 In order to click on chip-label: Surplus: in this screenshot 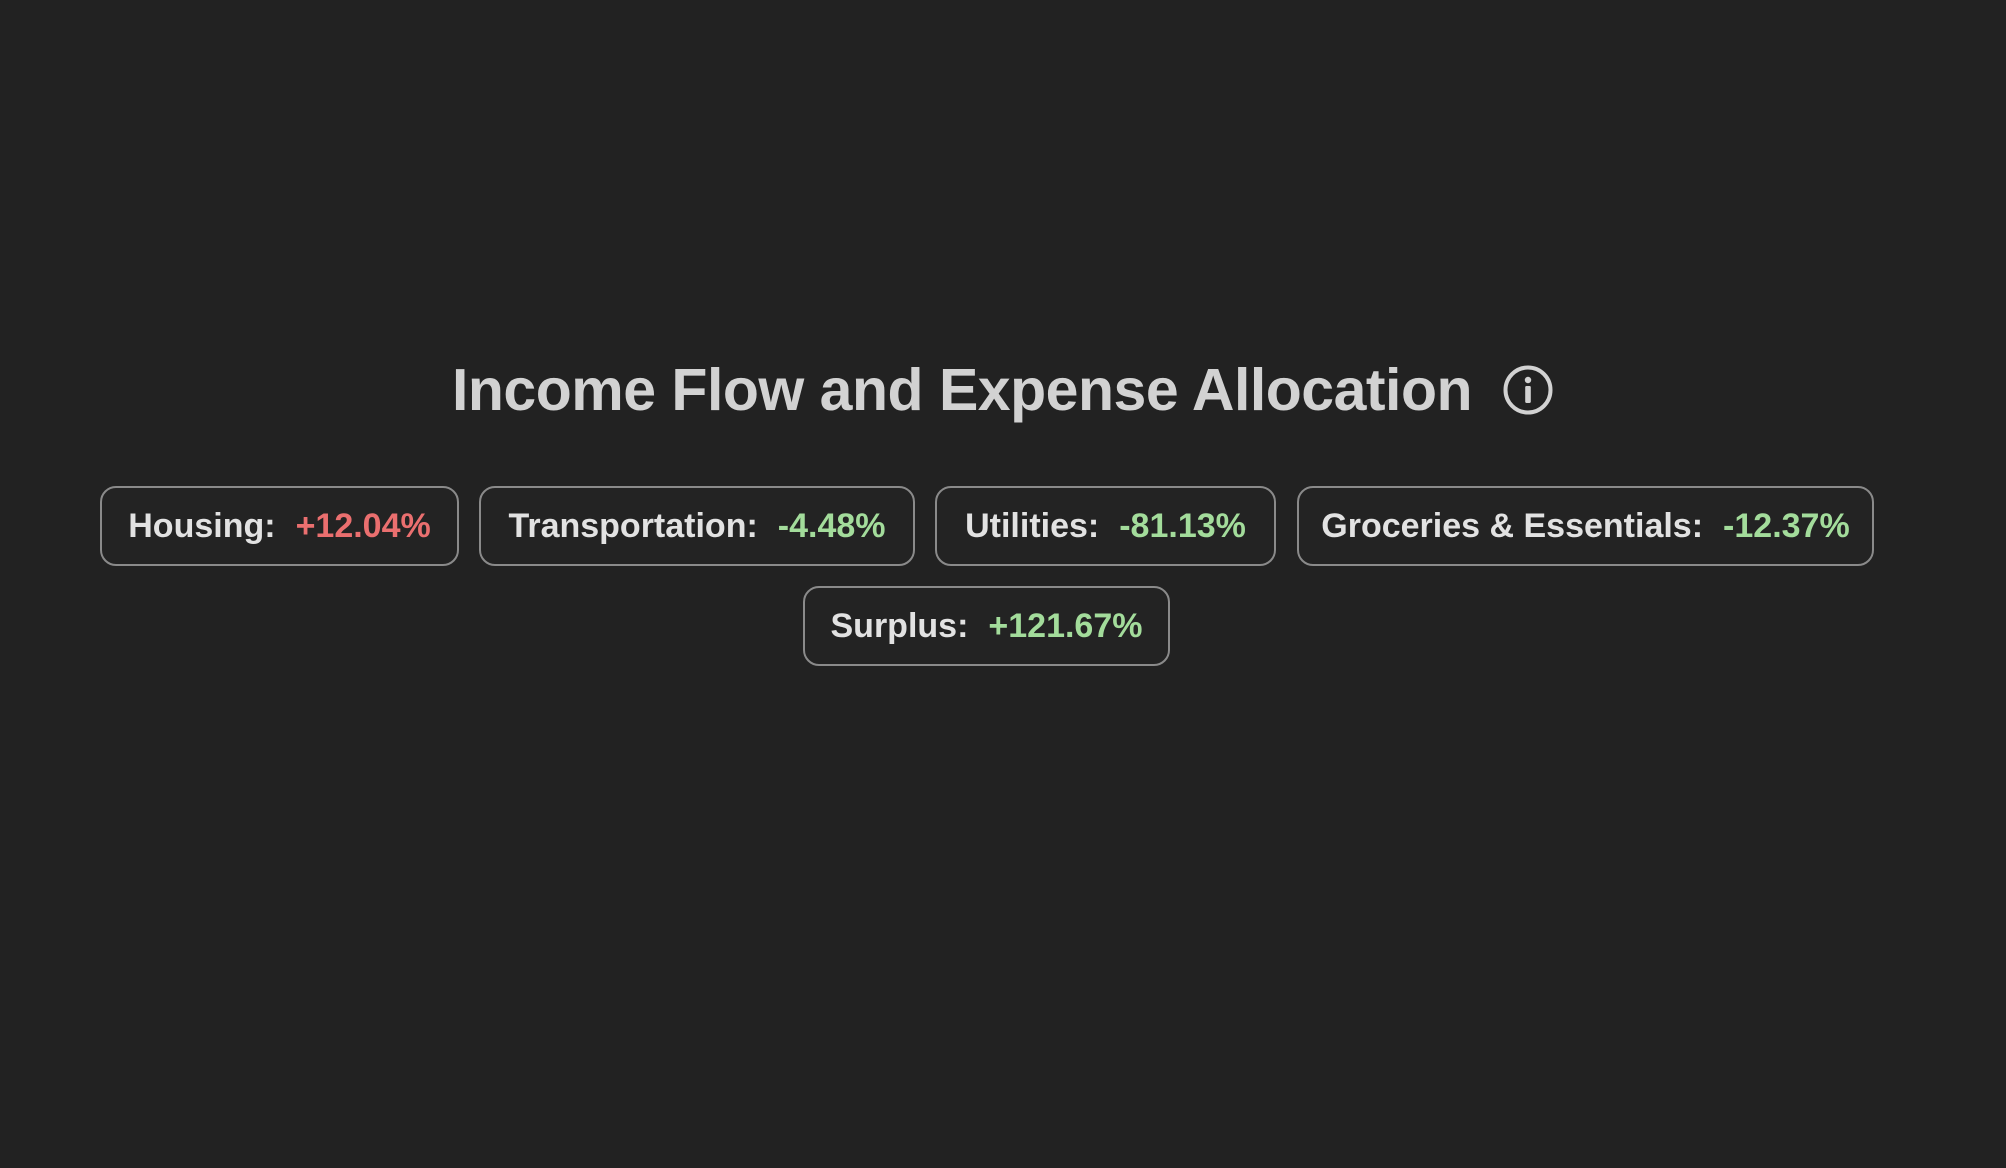, I will do `click(899, 625)`.